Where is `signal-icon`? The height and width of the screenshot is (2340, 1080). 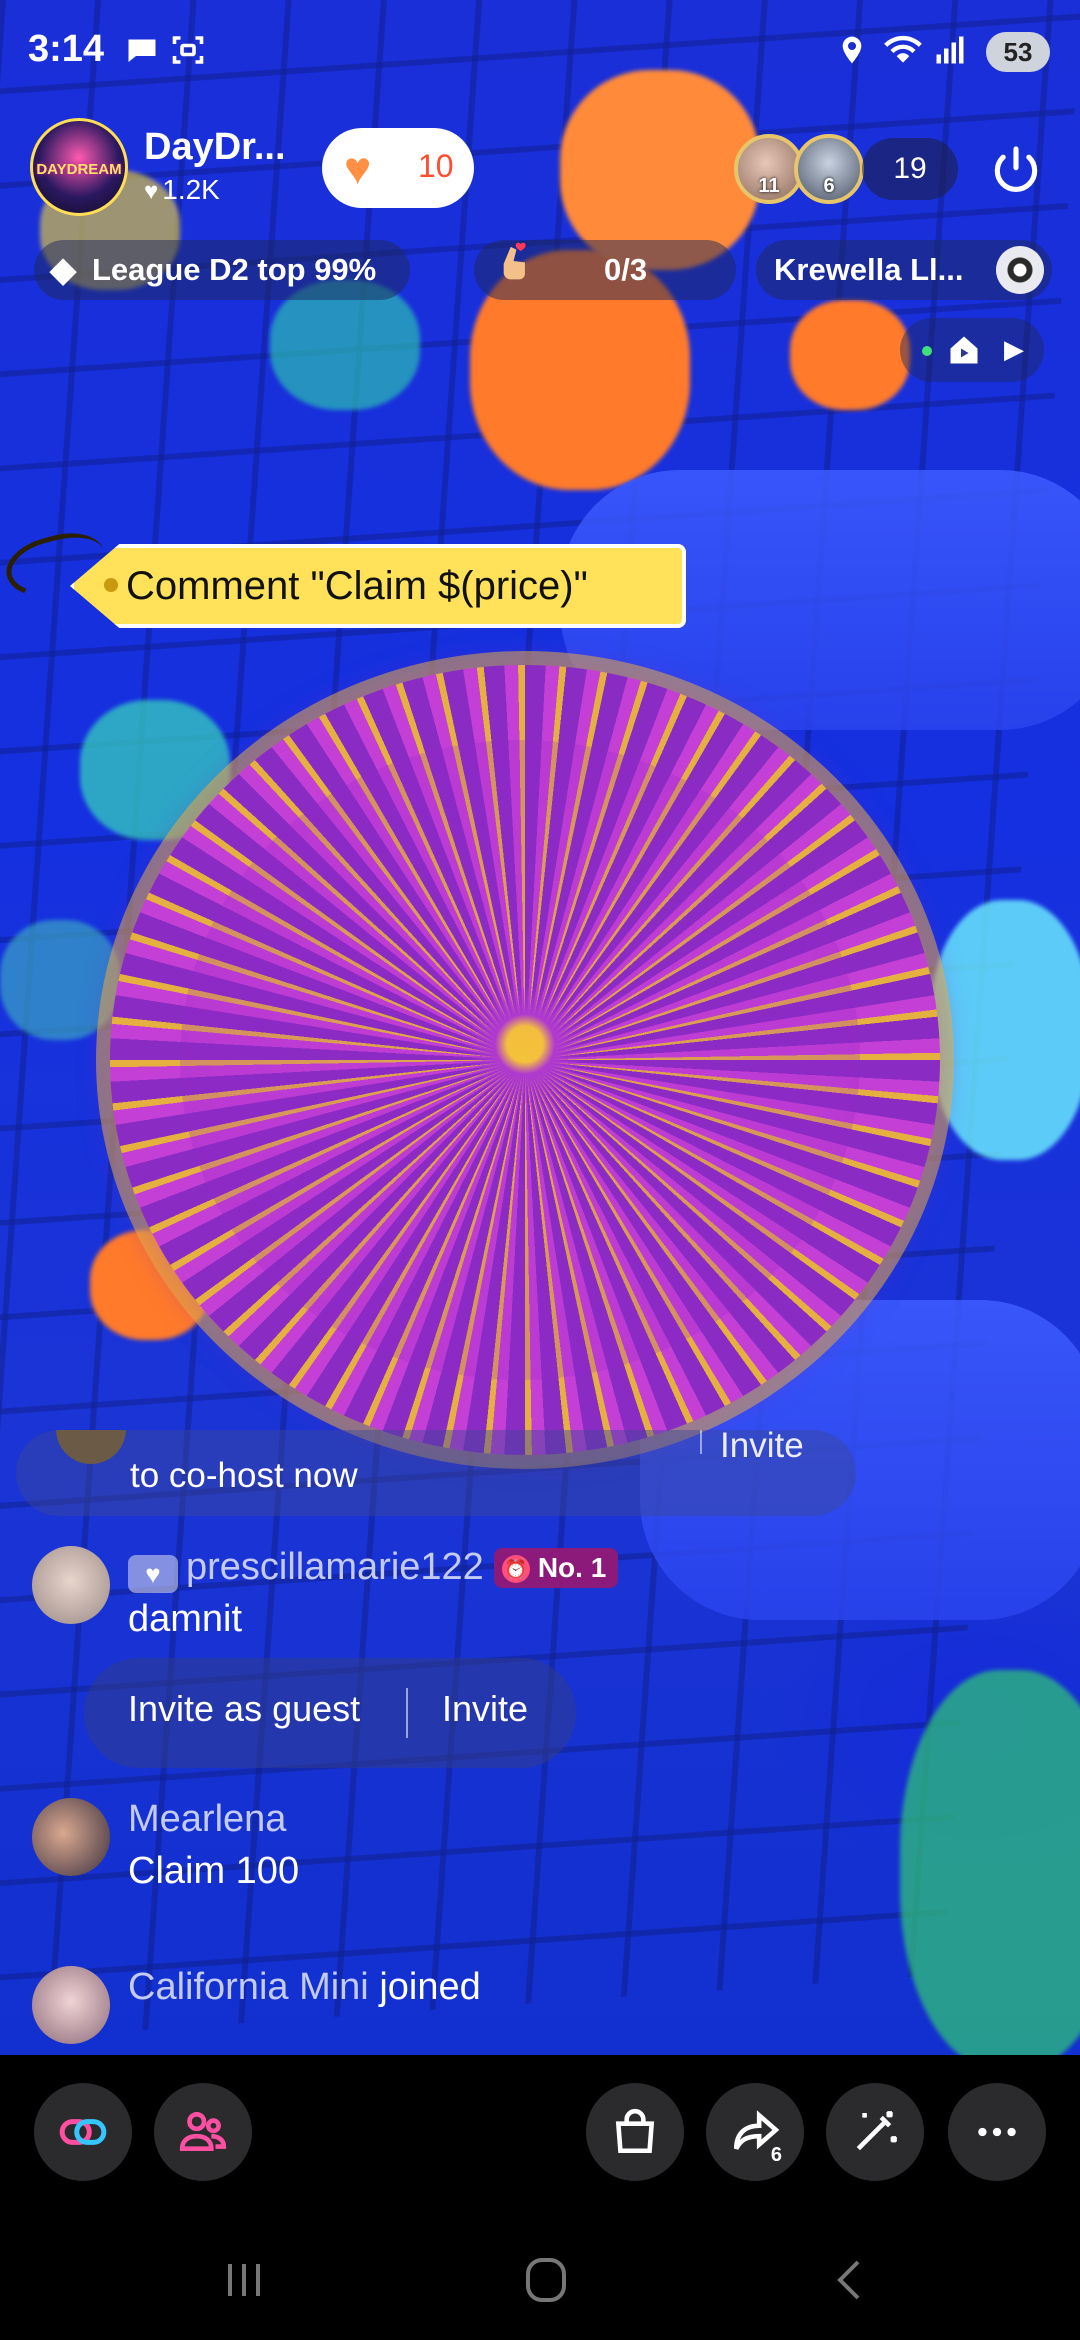 signal-icon is located at coordinates (950, 52).